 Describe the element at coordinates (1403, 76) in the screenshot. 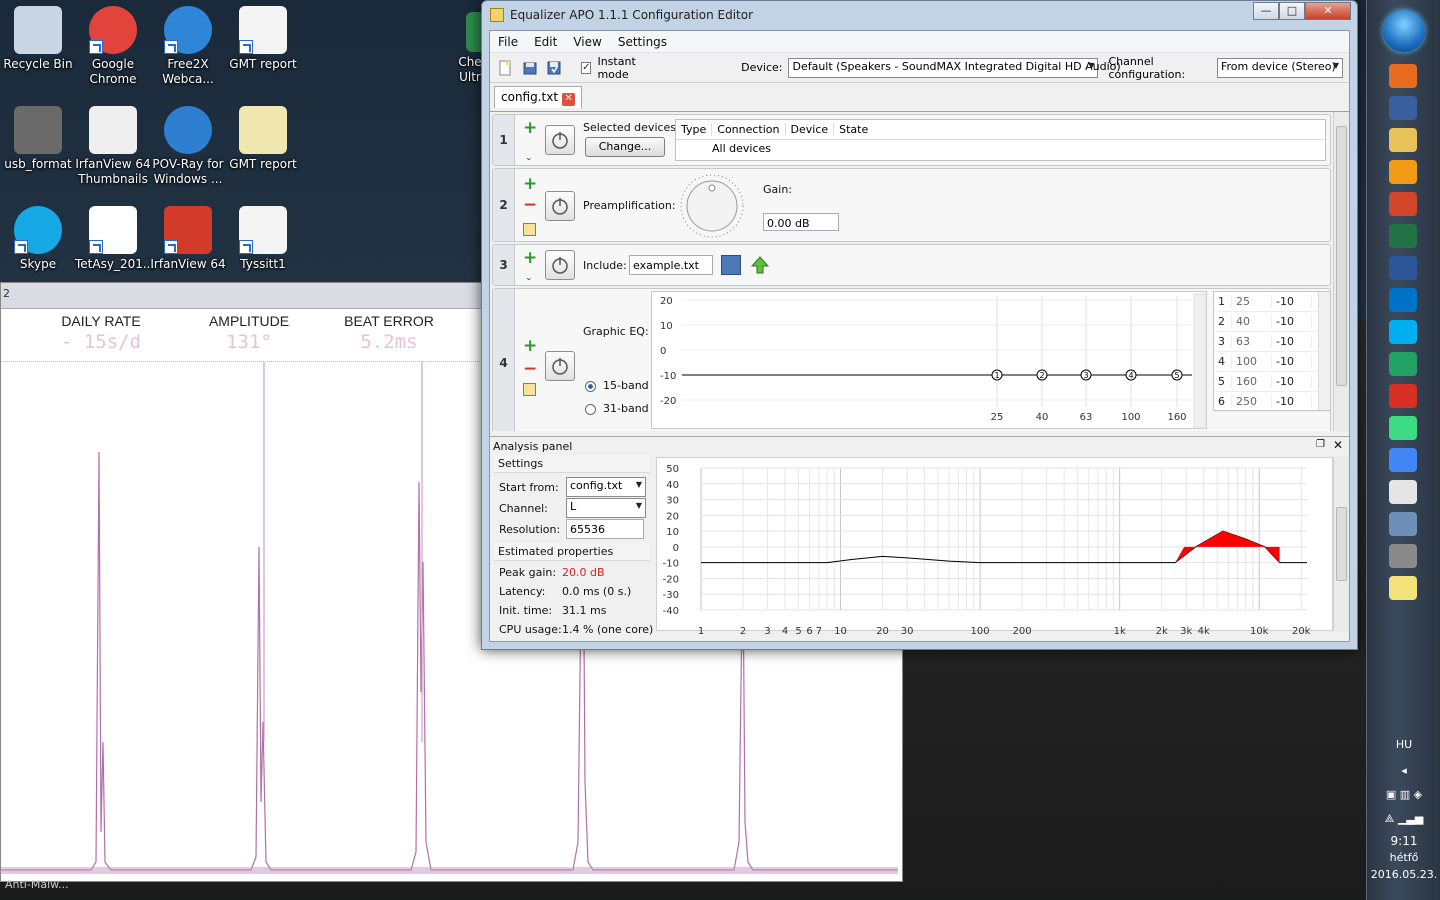

I see `firefox-icon` at that location.